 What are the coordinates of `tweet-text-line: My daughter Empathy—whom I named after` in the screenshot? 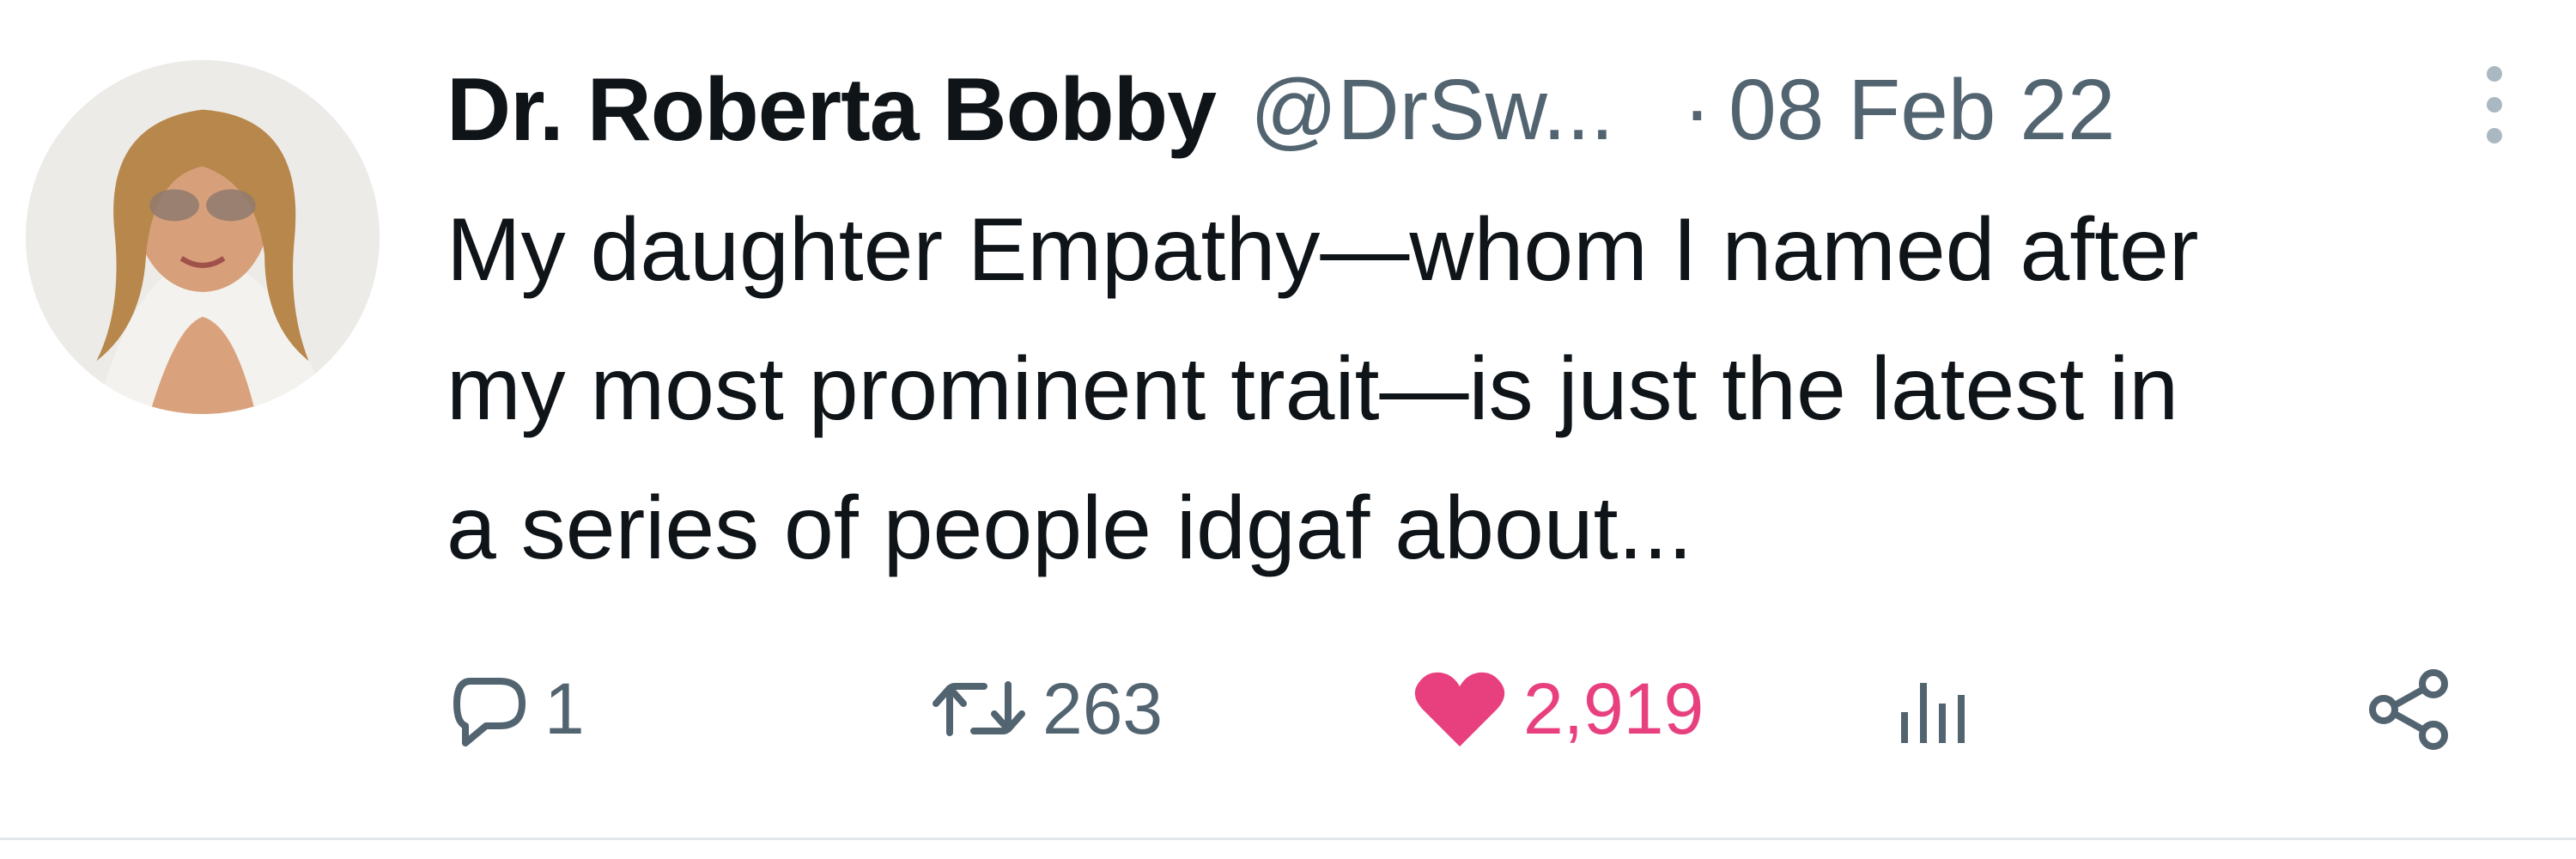 It's located at (1323, 250).